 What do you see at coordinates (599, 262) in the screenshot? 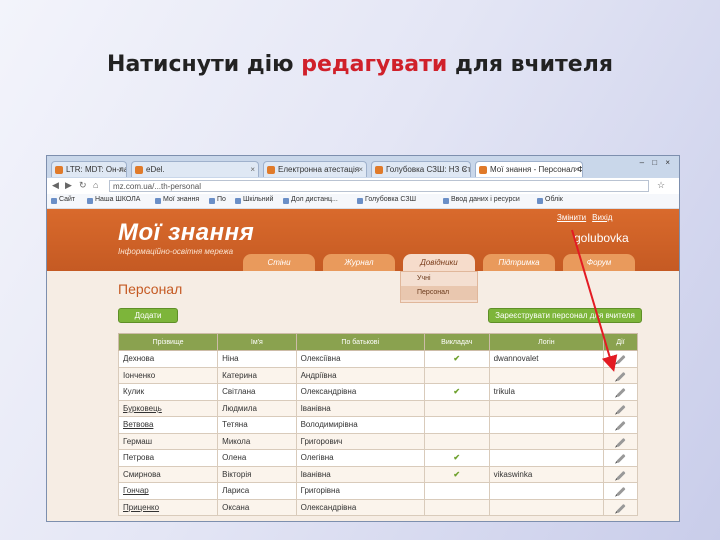
I see `menu-forum: Форум` at bounding box center [599, 262].